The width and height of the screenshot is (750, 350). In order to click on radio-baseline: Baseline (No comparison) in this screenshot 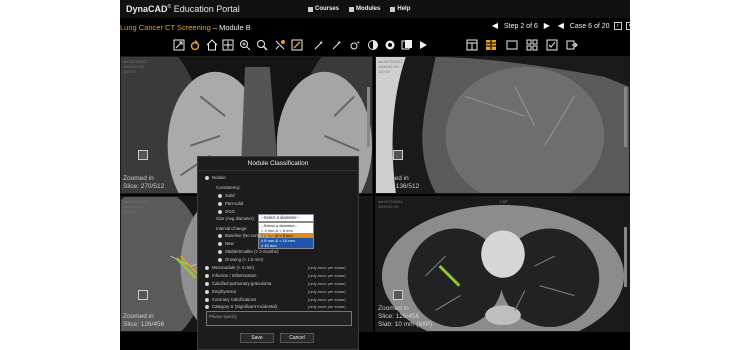, I will do `click(246, 235)`.